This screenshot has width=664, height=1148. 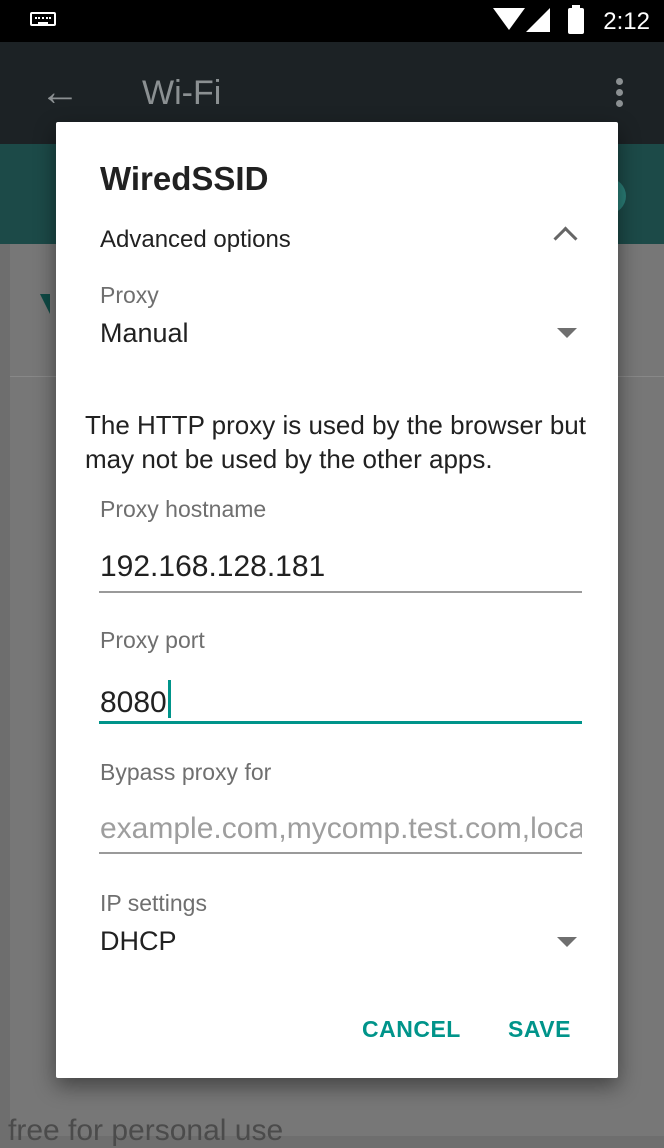 What do you see at coordinates (152, 640) in the screenshot?
I see `proxy-port-label: Proxy port` at bounding box center [152, 640].